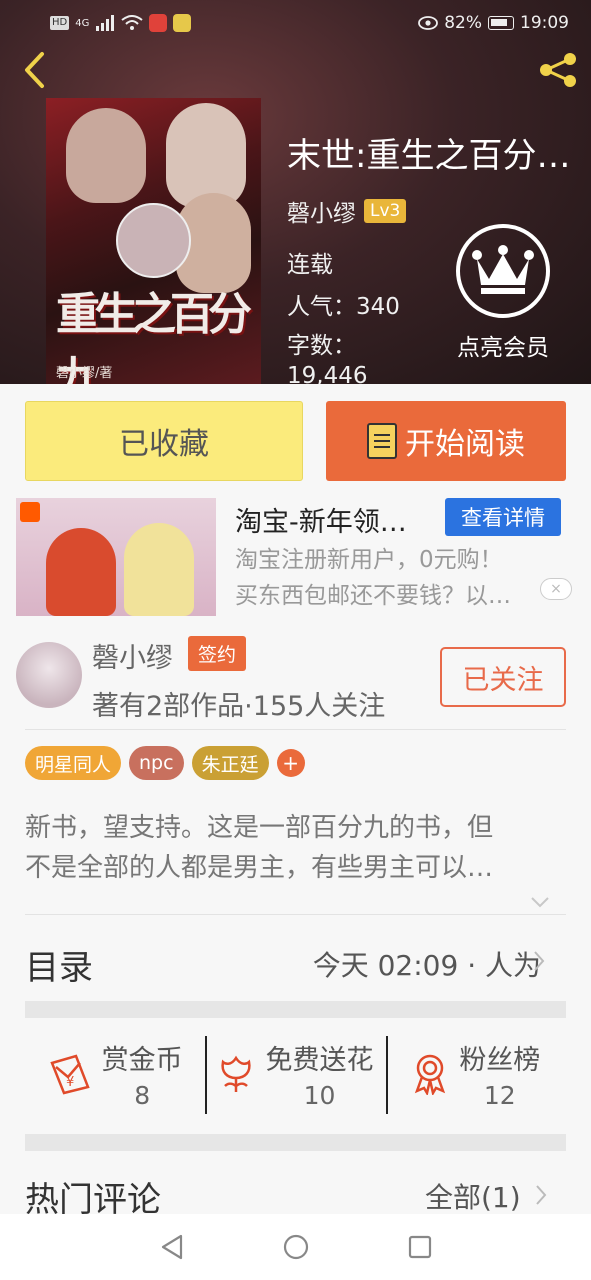  Describe the element at coordinates (503, 517) in the screenshot. I see `ad-view-details-button: 查看详情` at that location.